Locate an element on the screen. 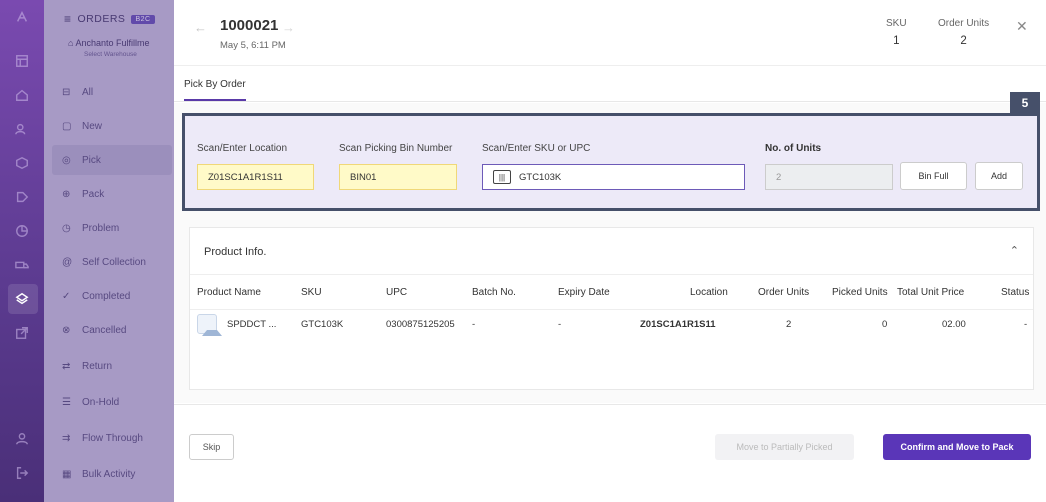 The height and width of the screenshot is (502, 1046). grid-icon: ▦ is located at coordinates (67, 474).